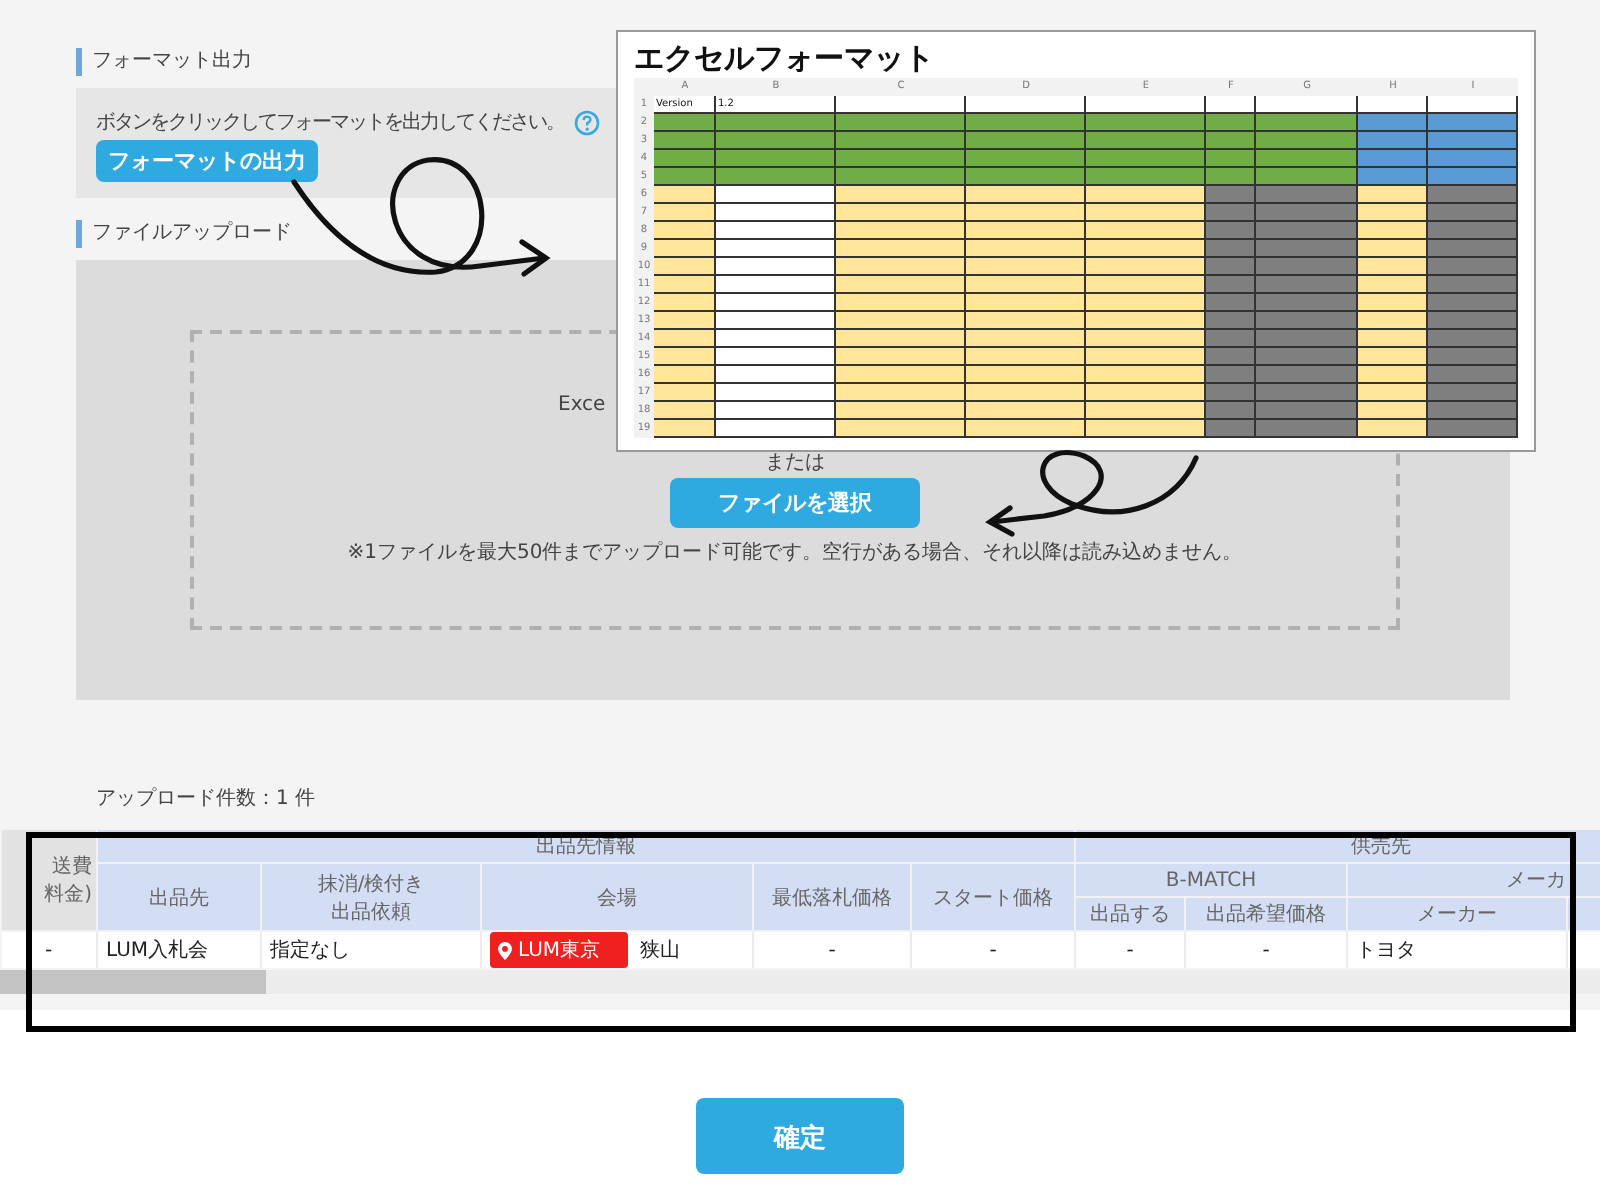 The height and width of the screenshot is (1200, 1600). Describe the element at coordinates (582, 406) in the screenshot. I see `drop-text: Exce` at that location.